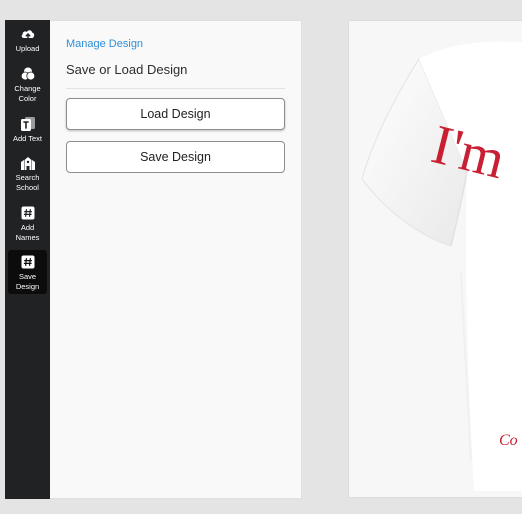  I want to click on sidebar-item-save-design: Save Design, so click(27, 272).